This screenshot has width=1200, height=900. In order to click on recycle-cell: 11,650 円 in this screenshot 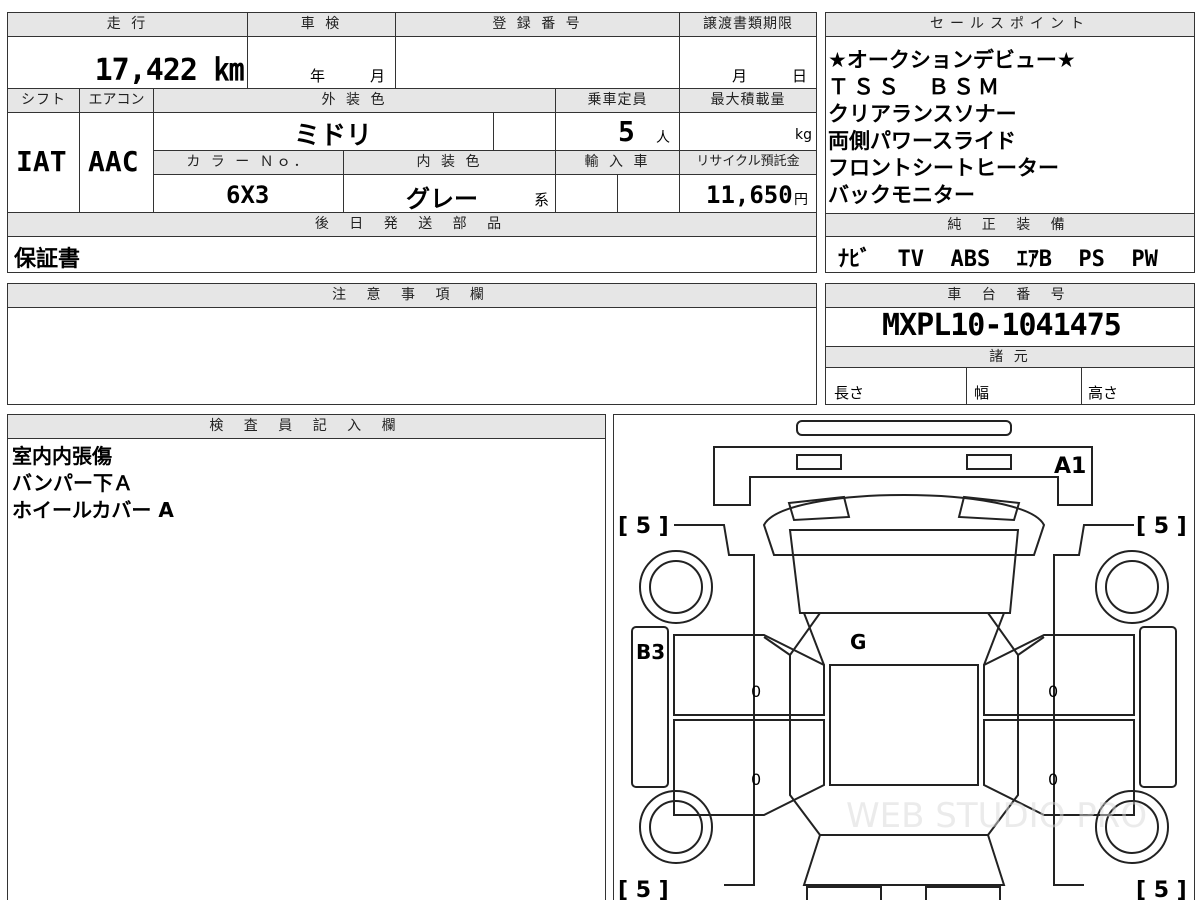, I will do `click(748, 194)`.